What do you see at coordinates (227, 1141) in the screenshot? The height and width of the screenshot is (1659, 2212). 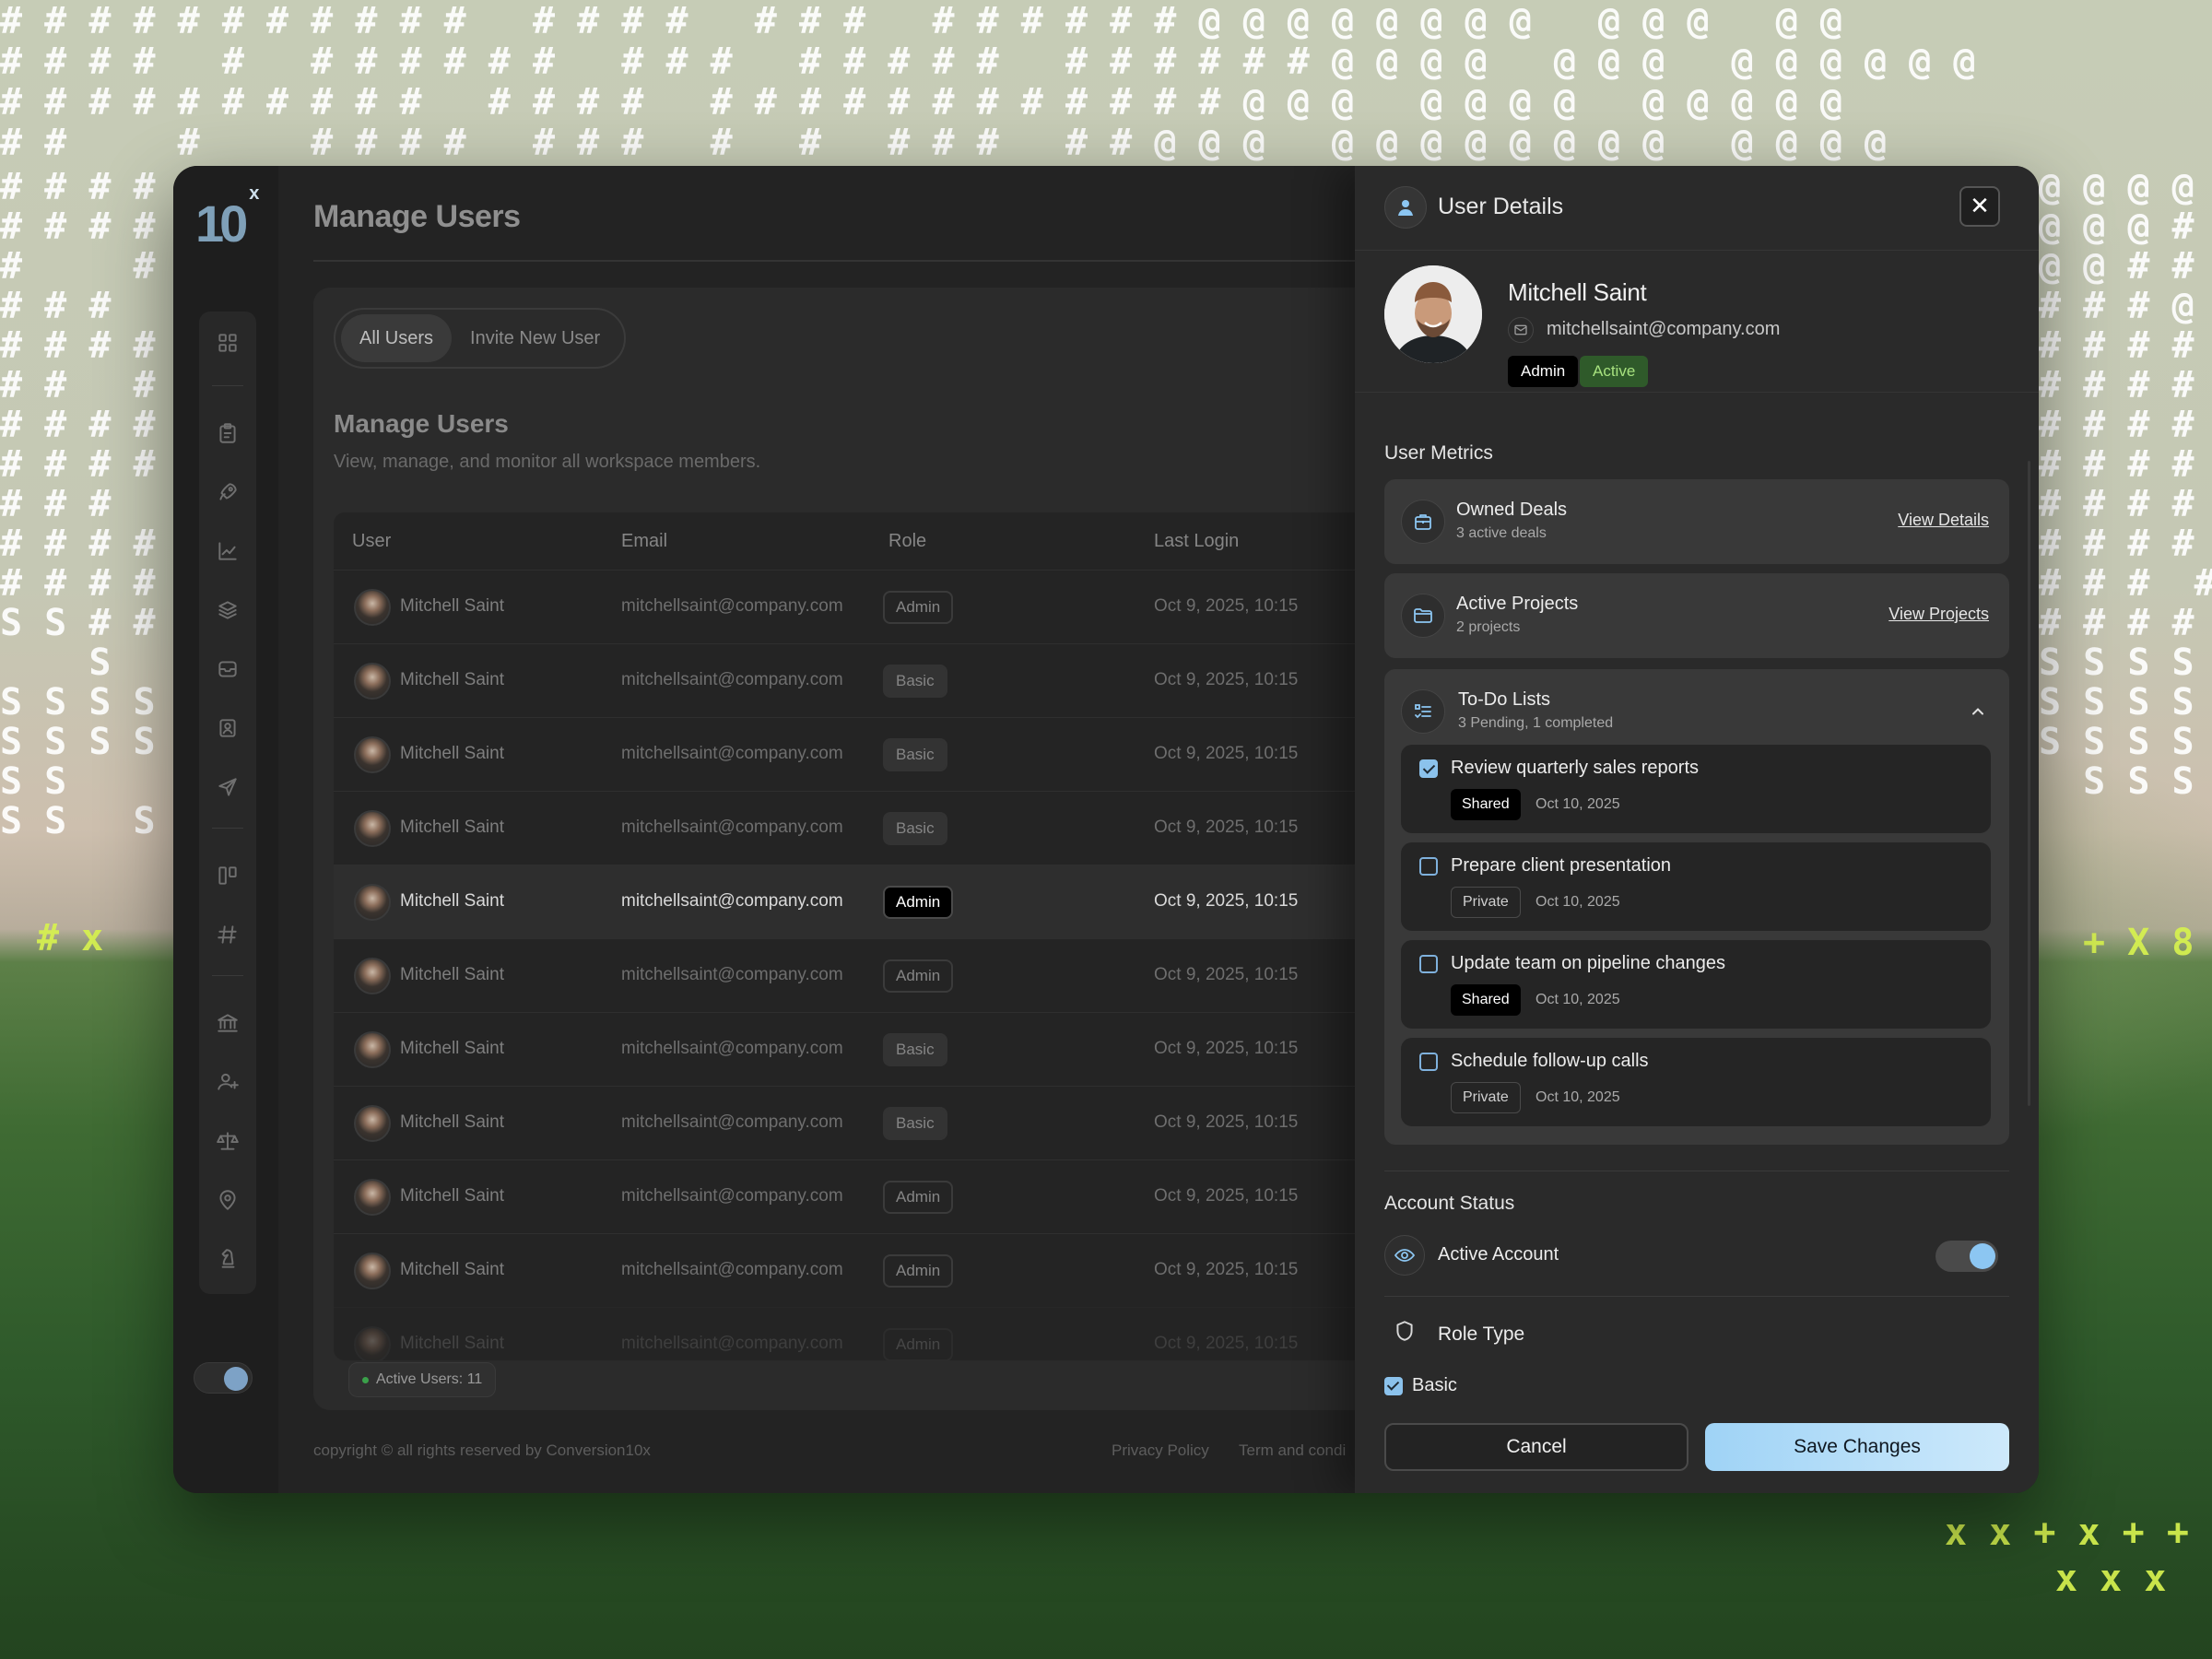 I see `scale-icon` at bounding box center [227, 1141].